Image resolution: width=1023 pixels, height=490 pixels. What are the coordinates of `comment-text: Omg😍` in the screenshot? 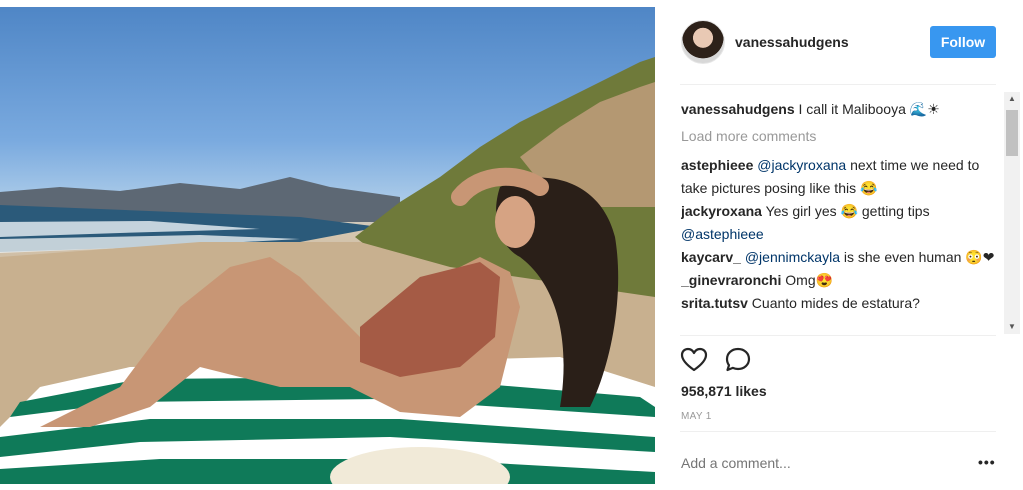 It's located at (807, 280).